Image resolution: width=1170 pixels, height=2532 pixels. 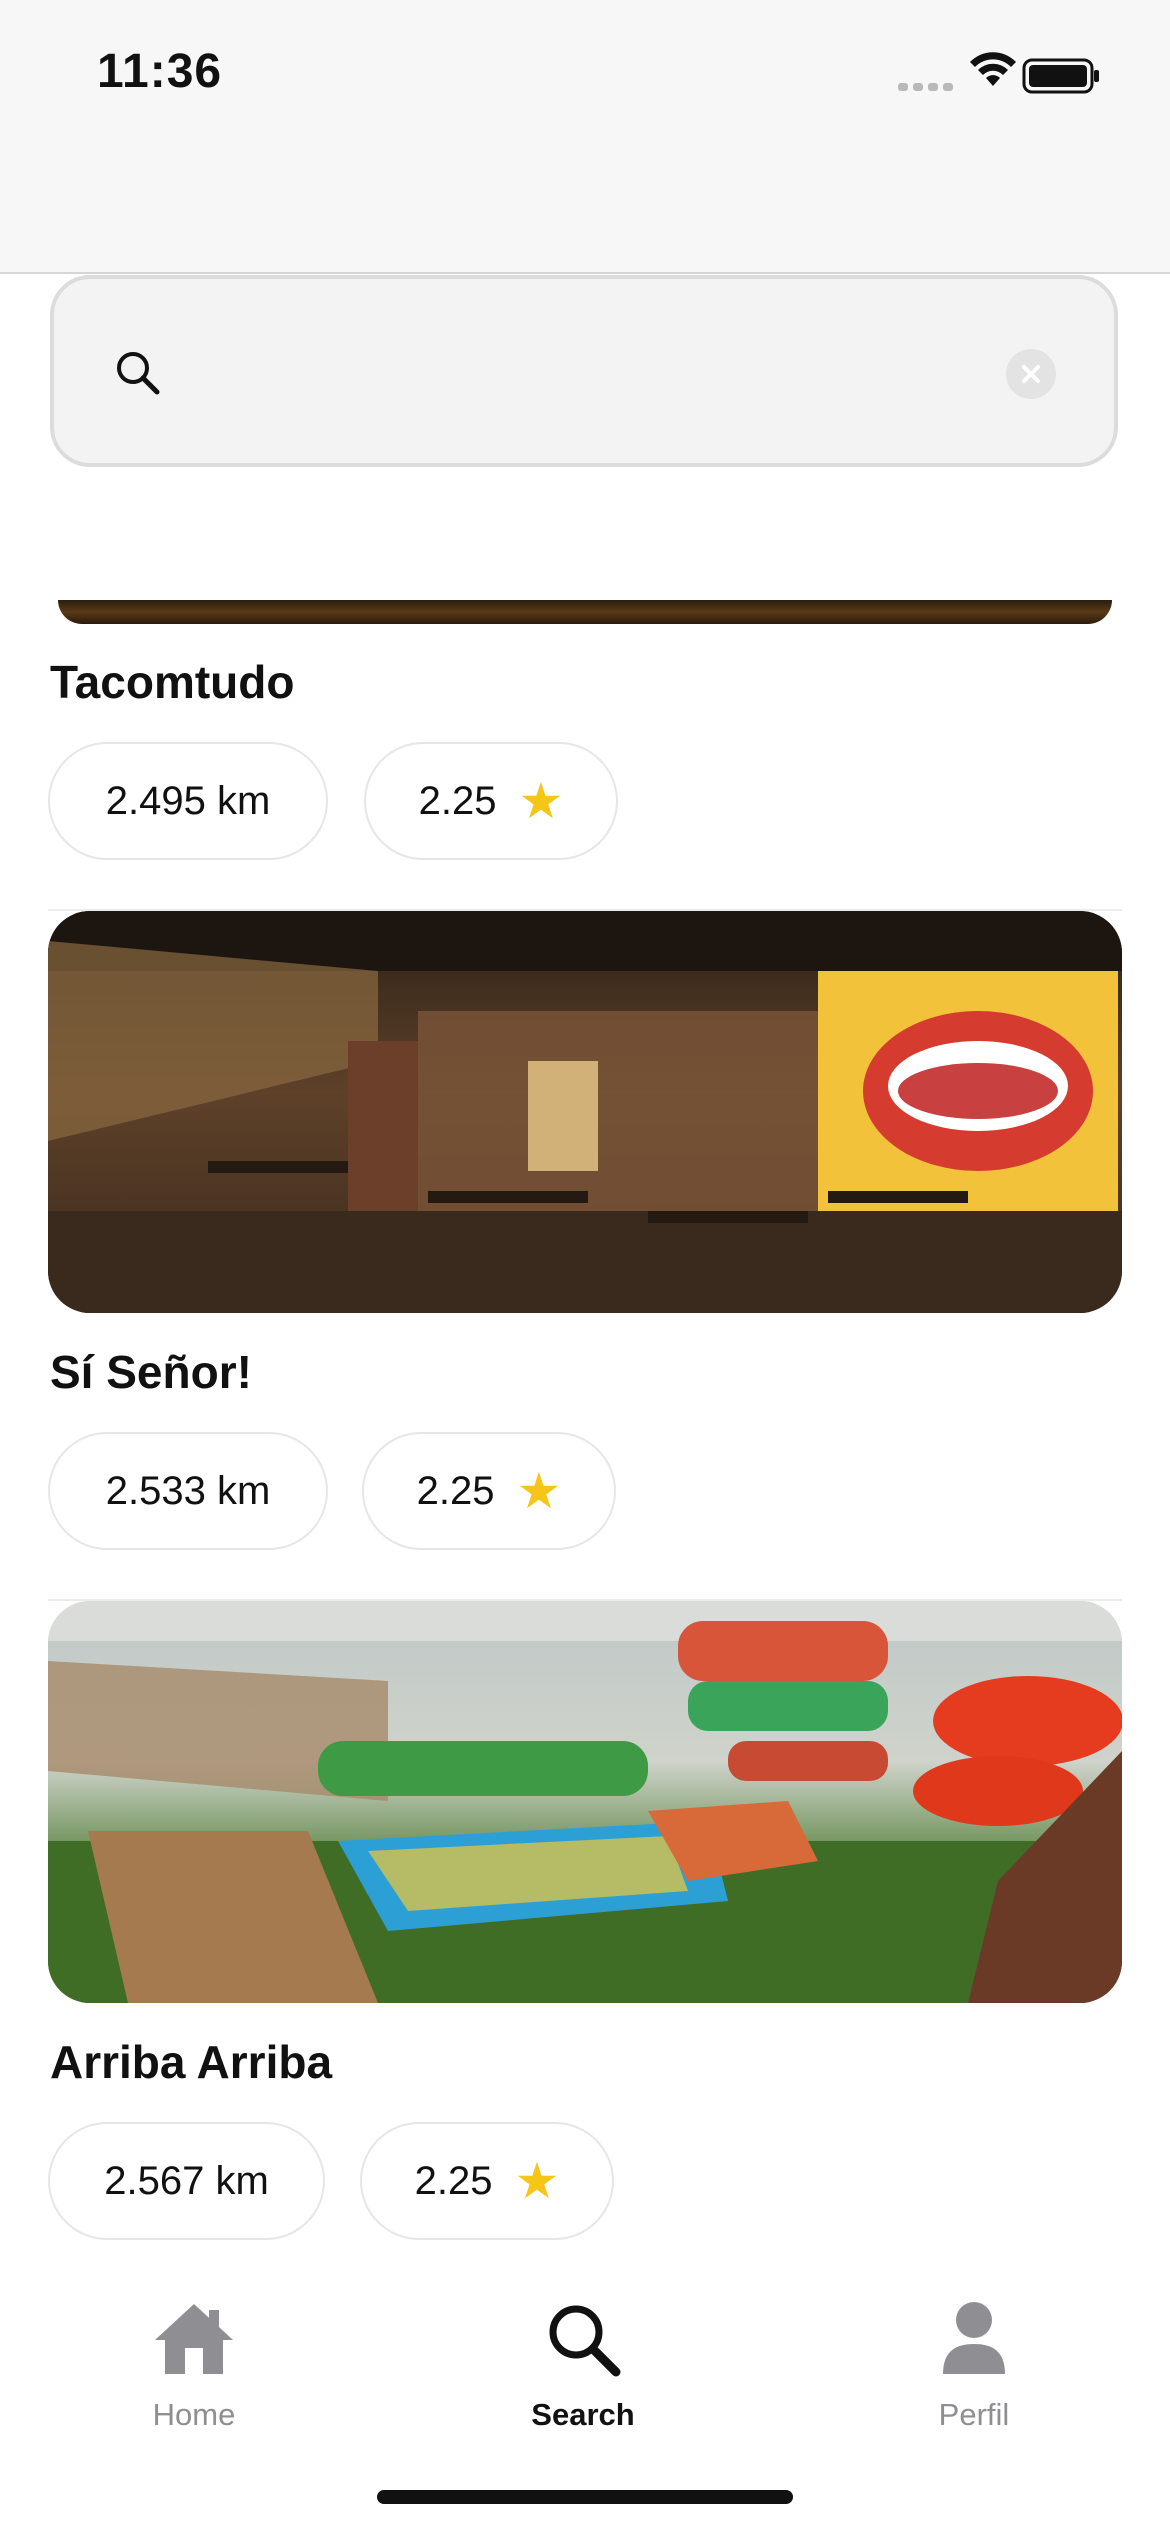 I want to click on clear-search-icon, so click(x=1031, y=374).